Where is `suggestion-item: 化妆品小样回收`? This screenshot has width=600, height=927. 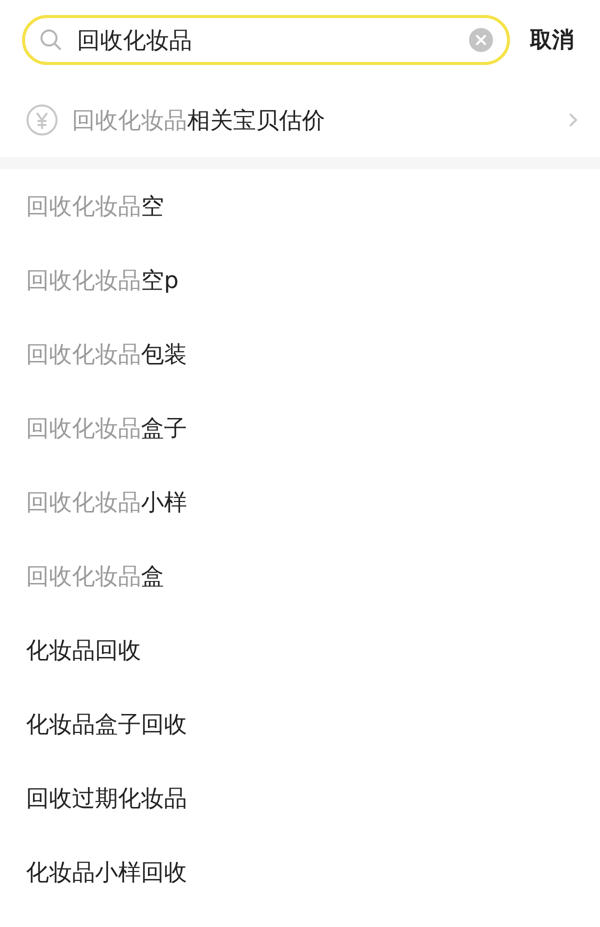 suggestion-item: 化妆品小样回收 is located at coordinates (106, 872).